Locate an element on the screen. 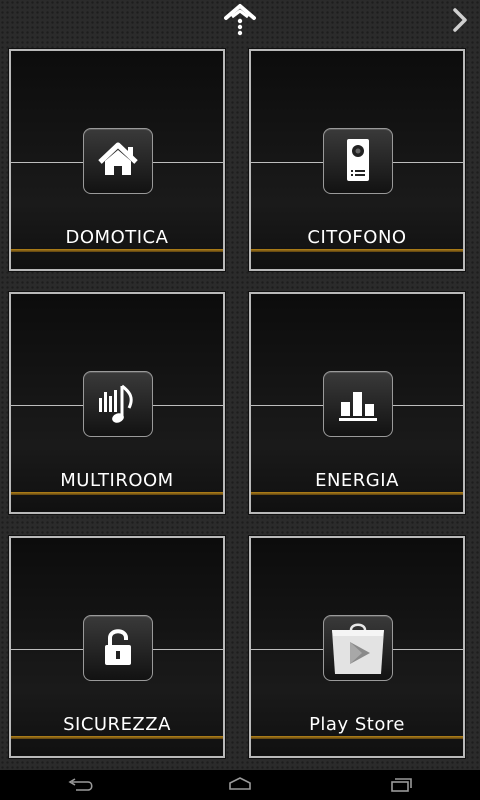 The height and width of the screenshot is (800, 480). tile-play-store: Play Store is located at coordinates (357, 647).